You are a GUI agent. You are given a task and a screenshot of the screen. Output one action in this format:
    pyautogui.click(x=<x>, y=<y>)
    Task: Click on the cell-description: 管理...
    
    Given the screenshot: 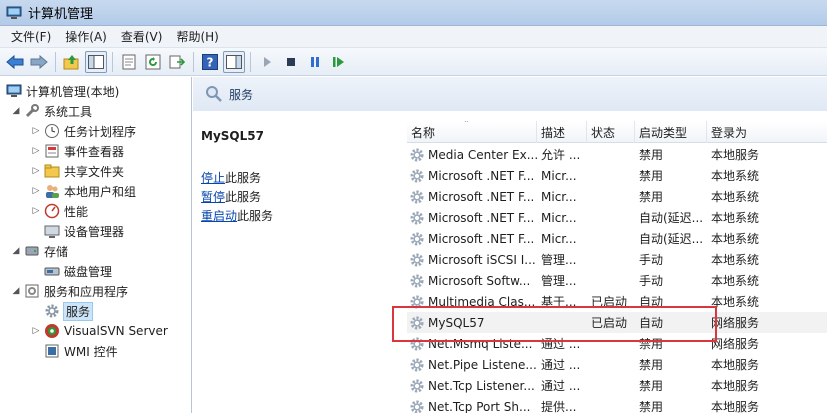 What is the action you would take?
    pyautogui.click(x=559, y=260)
    